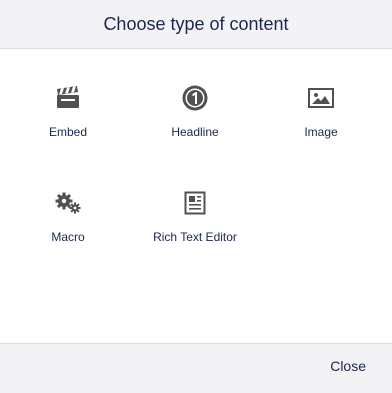 This screenshot has height=393, width=392. I want to click on dialog-title: Choose type of content, so click(196, 23).